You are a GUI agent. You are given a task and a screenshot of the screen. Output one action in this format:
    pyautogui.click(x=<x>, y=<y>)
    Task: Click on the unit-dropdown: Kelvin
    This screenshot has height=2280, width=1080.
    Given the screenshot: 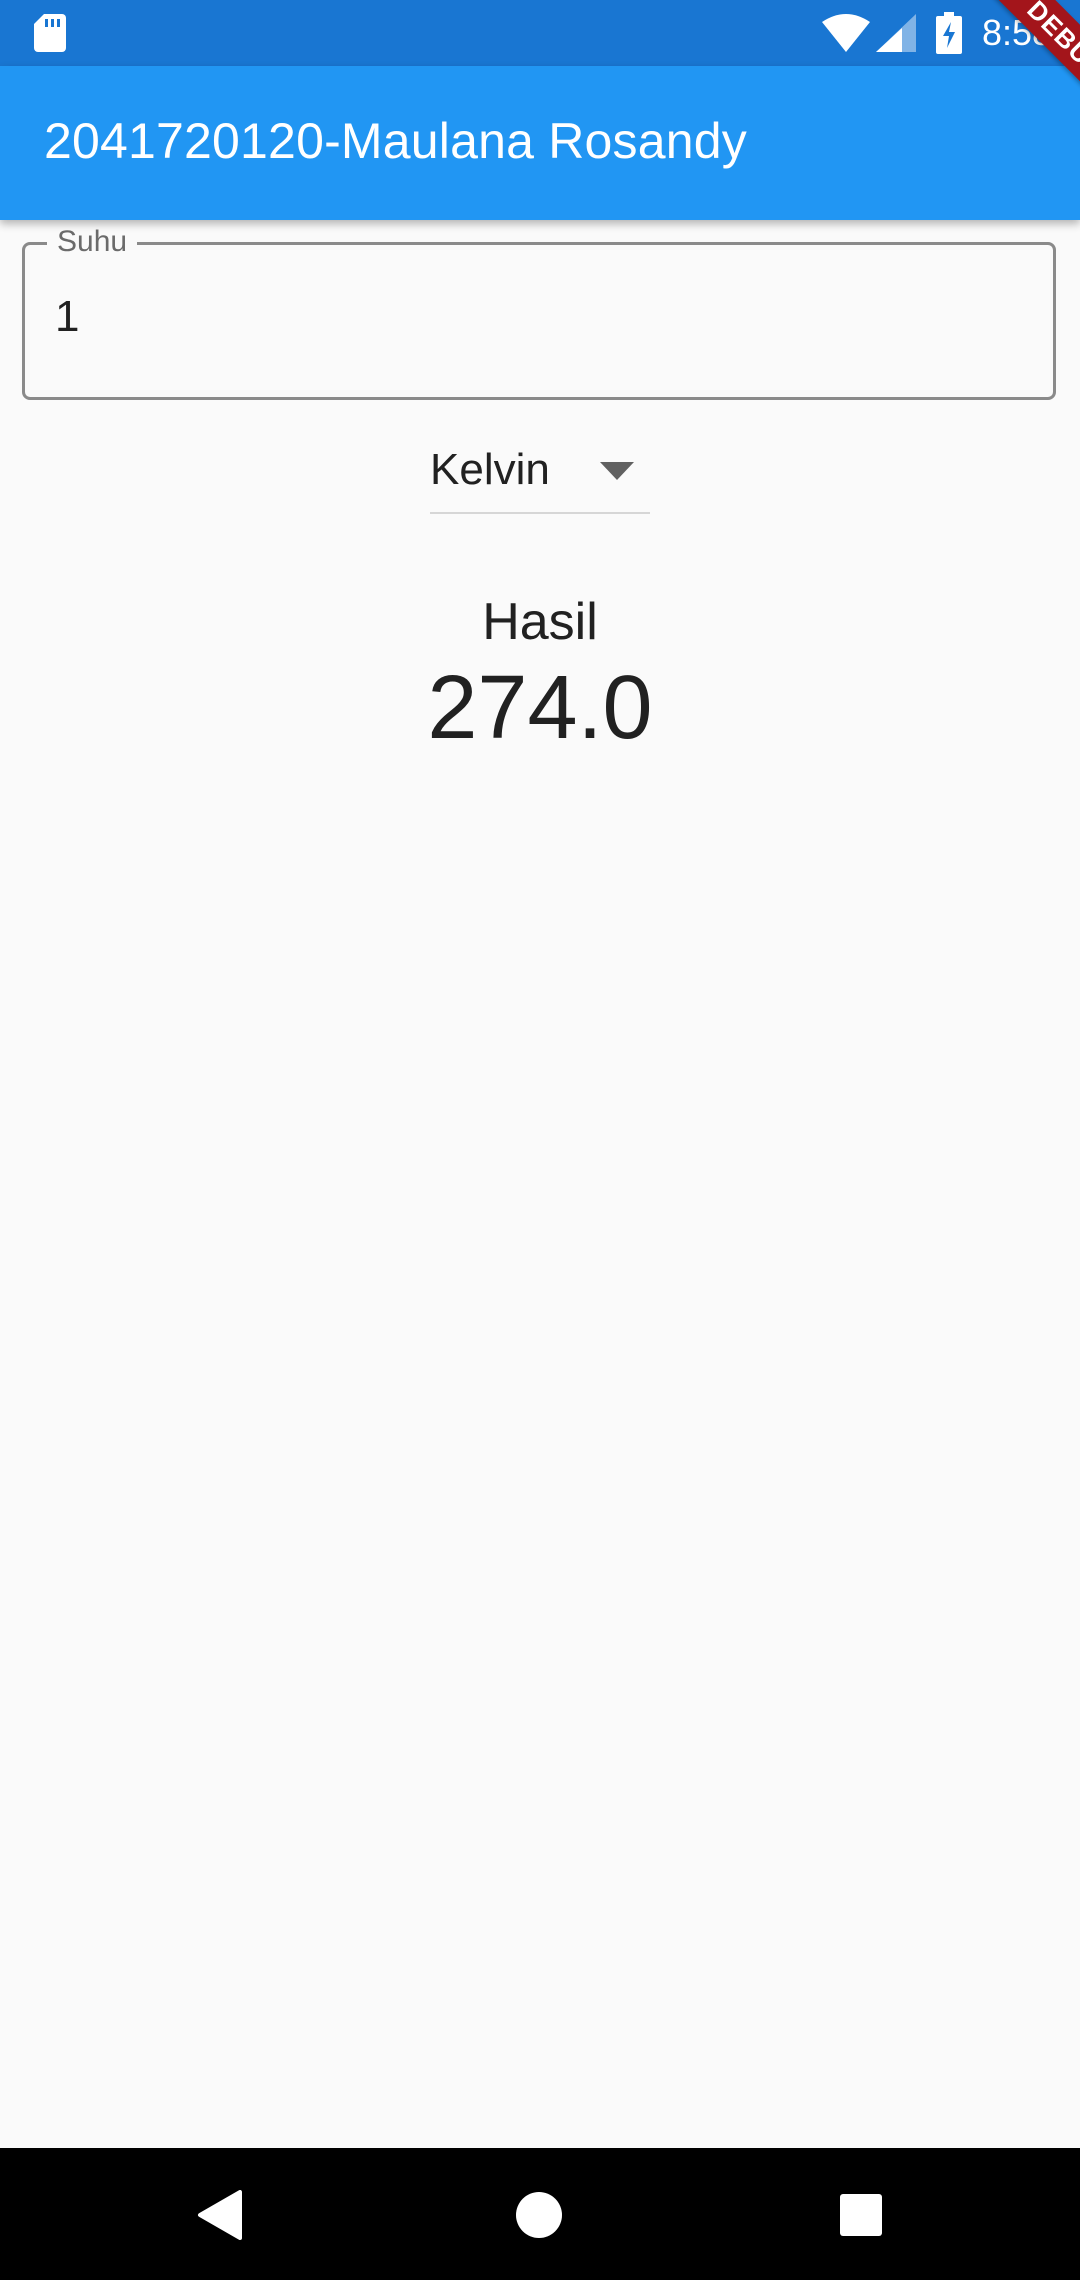 What is the action you would take?
    pyautogui.click(x=540, y=474)
    